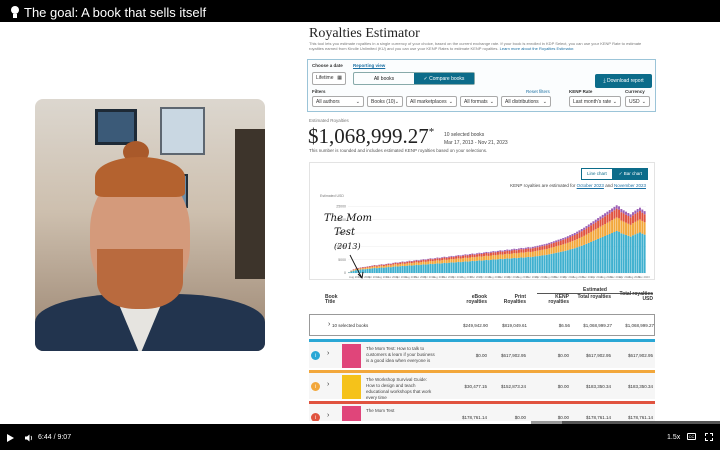 This screenshot has height=450, width=720. I want to click on fullscreen-icon, so click(709, 437).